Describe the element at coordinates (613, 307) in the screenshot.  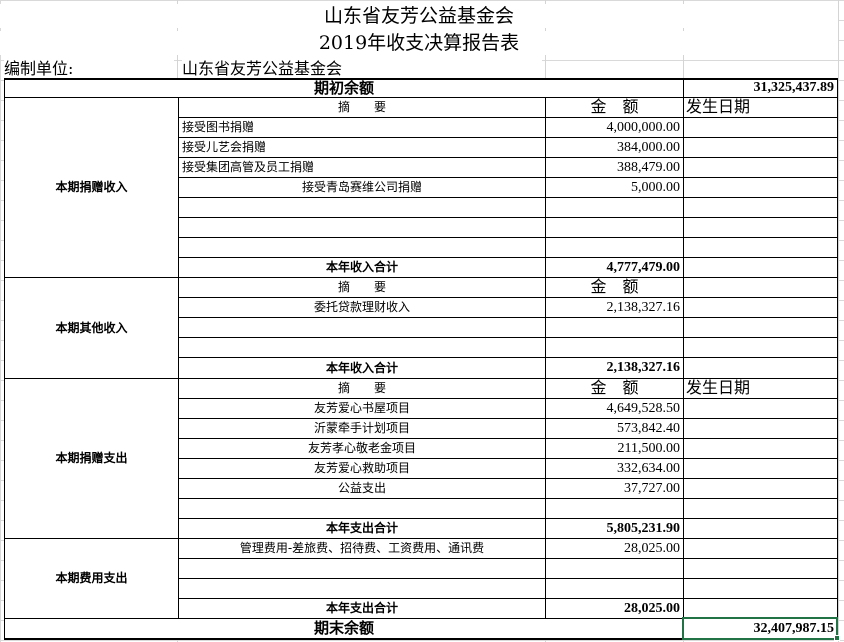
I see `item-amount: 2,138,327.16` at that location.